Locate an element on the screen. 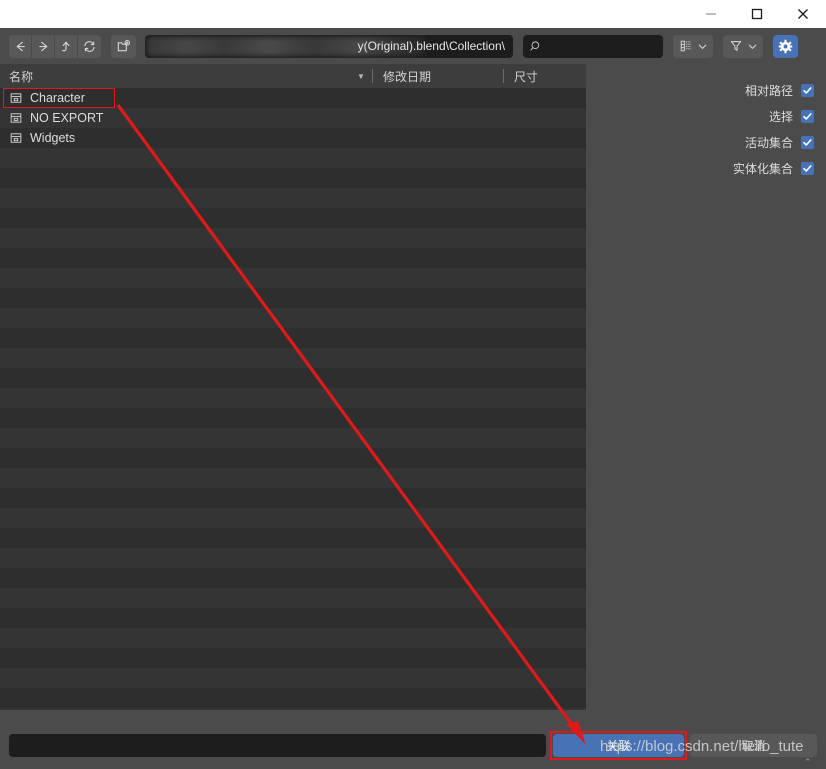 This screenshot has height=769, width=826. sort-indicator-icon: ▼ is located at coordinates (361, 76).